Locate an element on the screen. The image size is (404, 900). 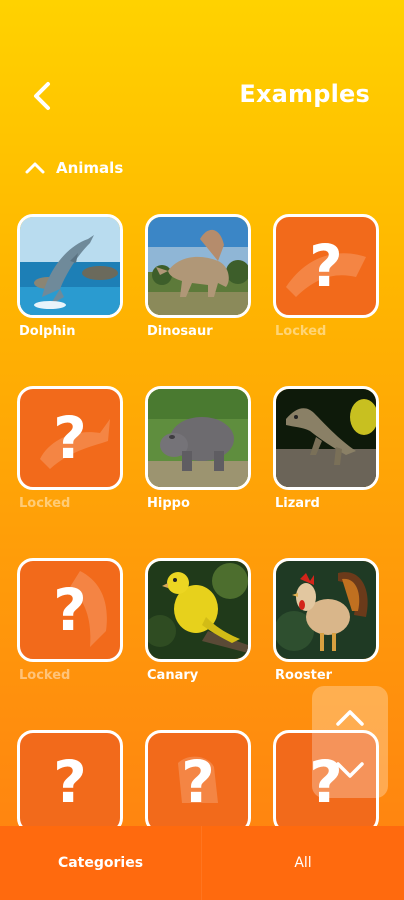
dinosaur-image is located at coordinates (198, 266).